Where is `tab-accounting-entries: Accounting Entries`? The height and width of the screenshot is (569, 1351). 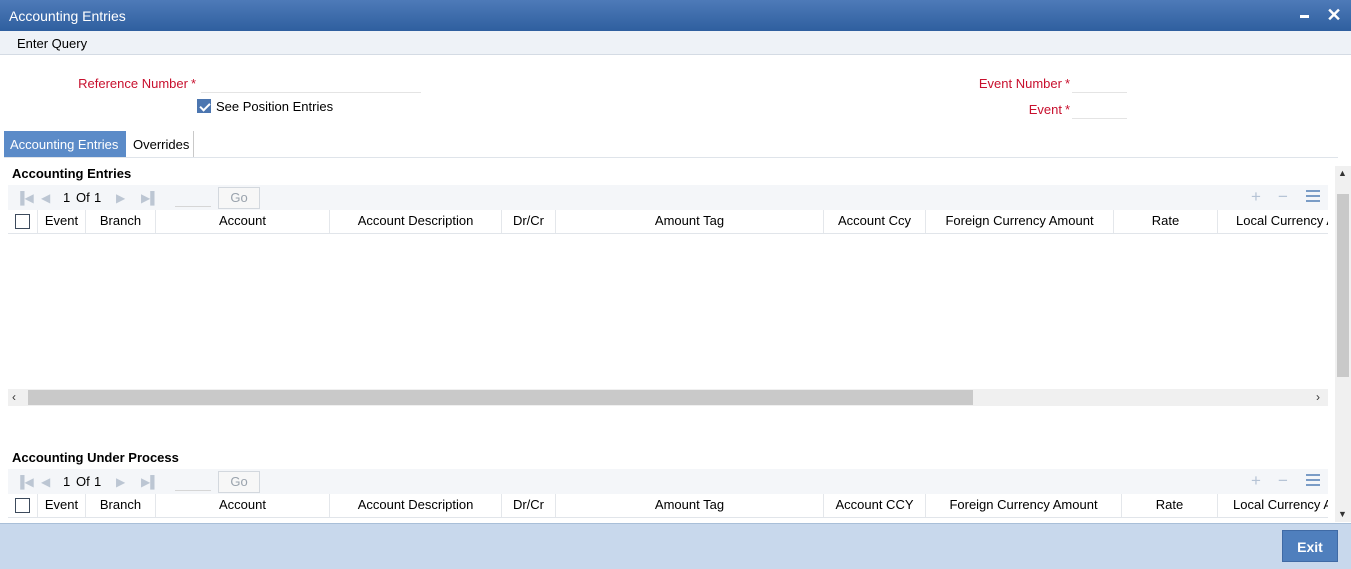 tab-accounting-entries: Accounting Entries is located at coordinates (65, 144).